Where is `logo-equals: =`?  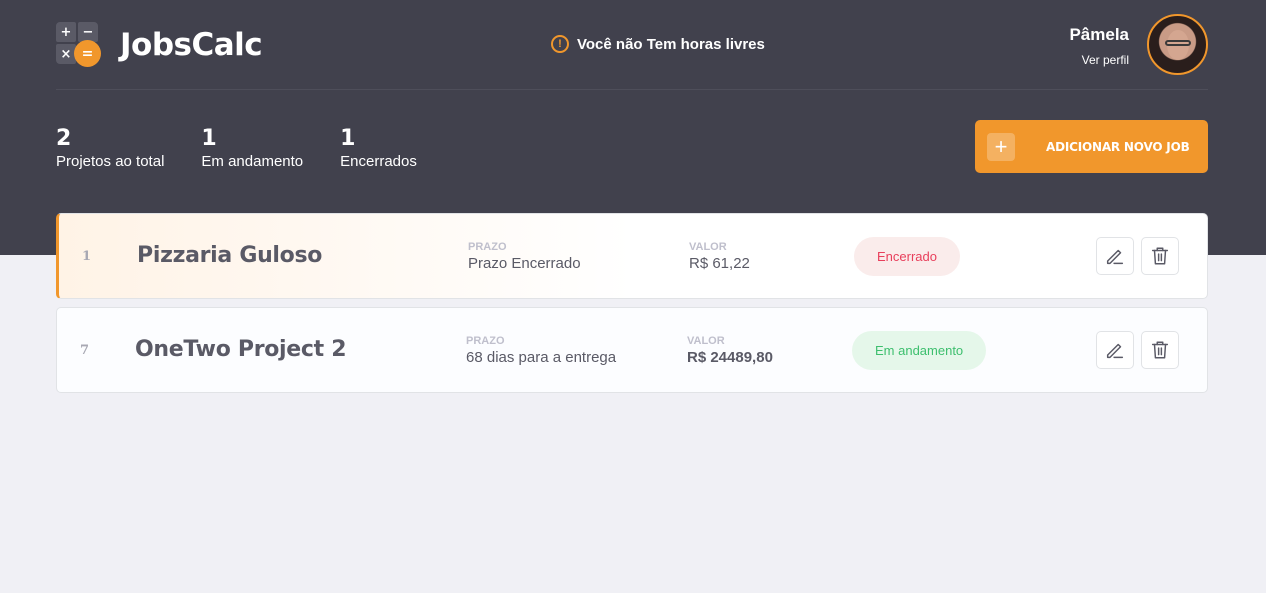 logo-equals: = is located at coordinates (87, 53).